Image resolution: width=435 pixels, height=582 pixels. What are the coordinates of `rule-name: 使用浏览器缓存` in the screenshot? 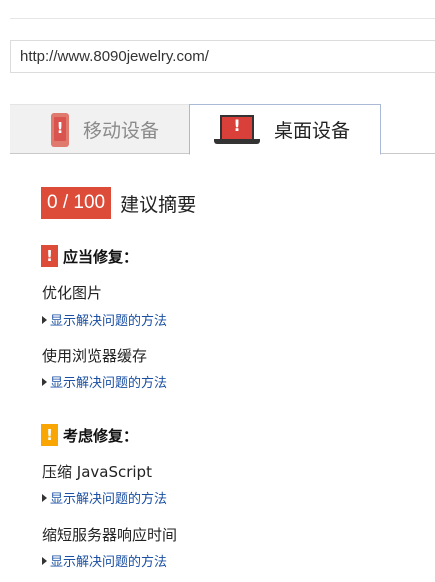 It's located at (95, 356).